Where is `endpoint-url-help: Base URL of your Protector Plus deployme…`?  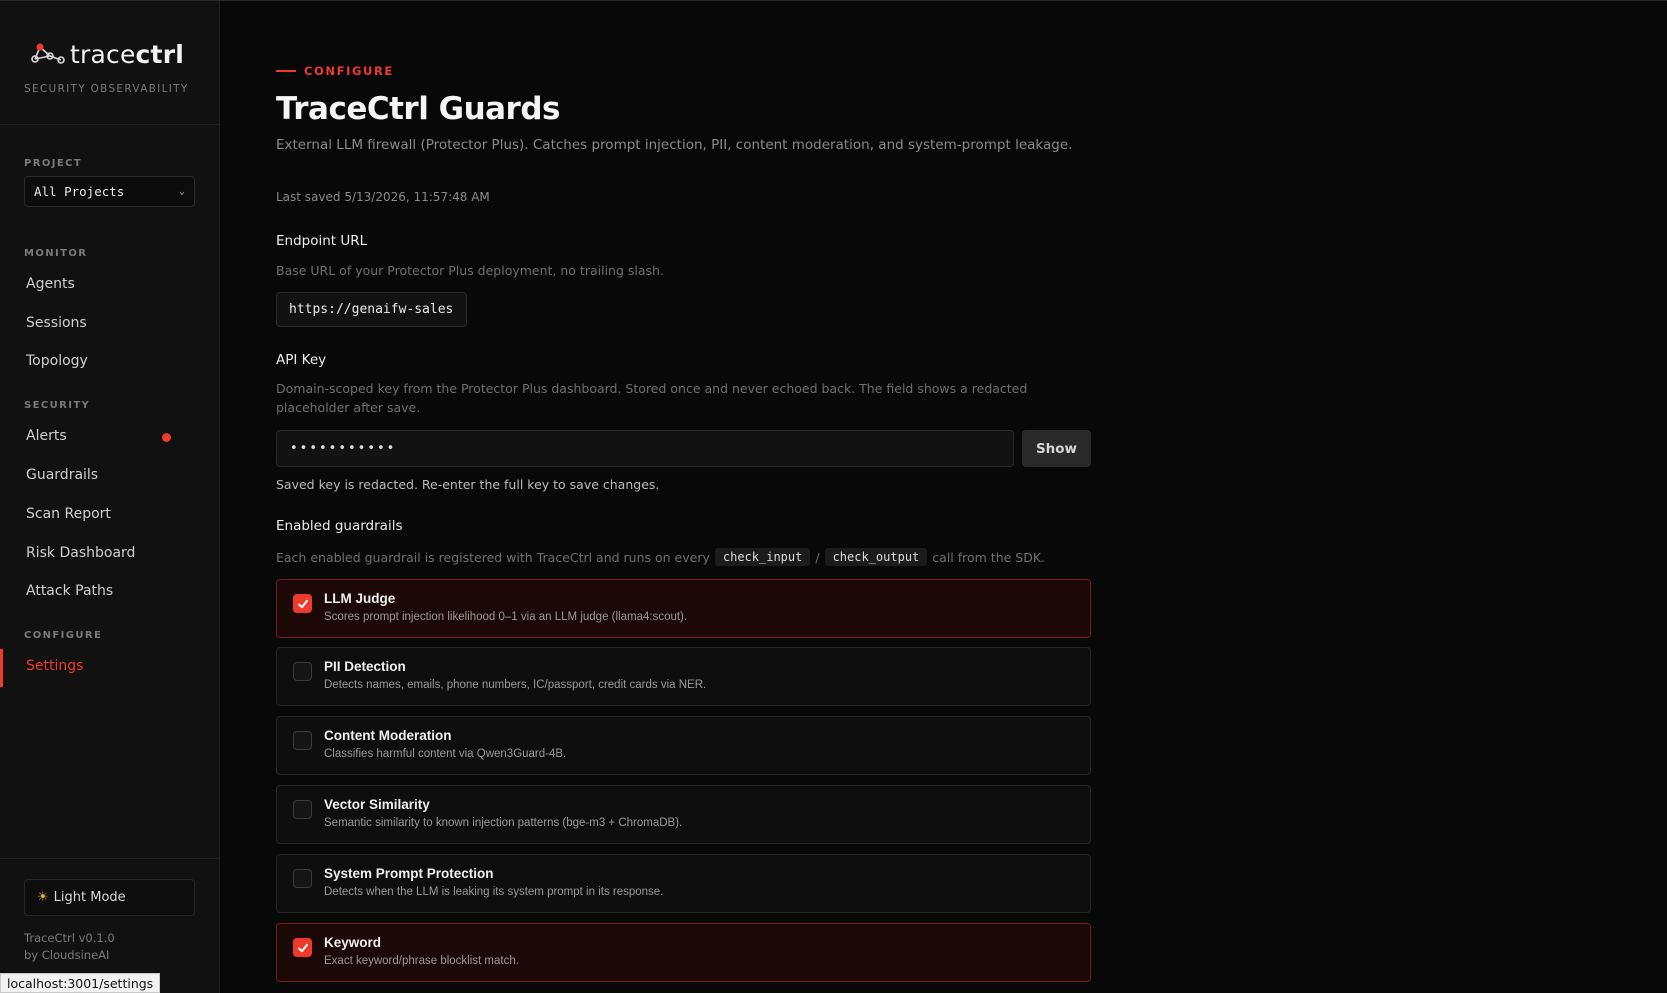
endpoint-url-help: Base URL of your Protector Plus deployme… is located at coordinates (470, 270).